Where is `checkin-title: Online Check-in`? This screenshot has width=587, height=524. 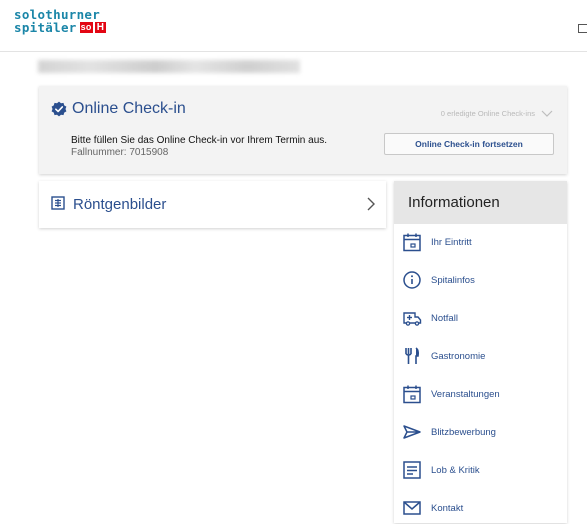 checkin-title: Online Check-in is located at coordinates (129, 108).